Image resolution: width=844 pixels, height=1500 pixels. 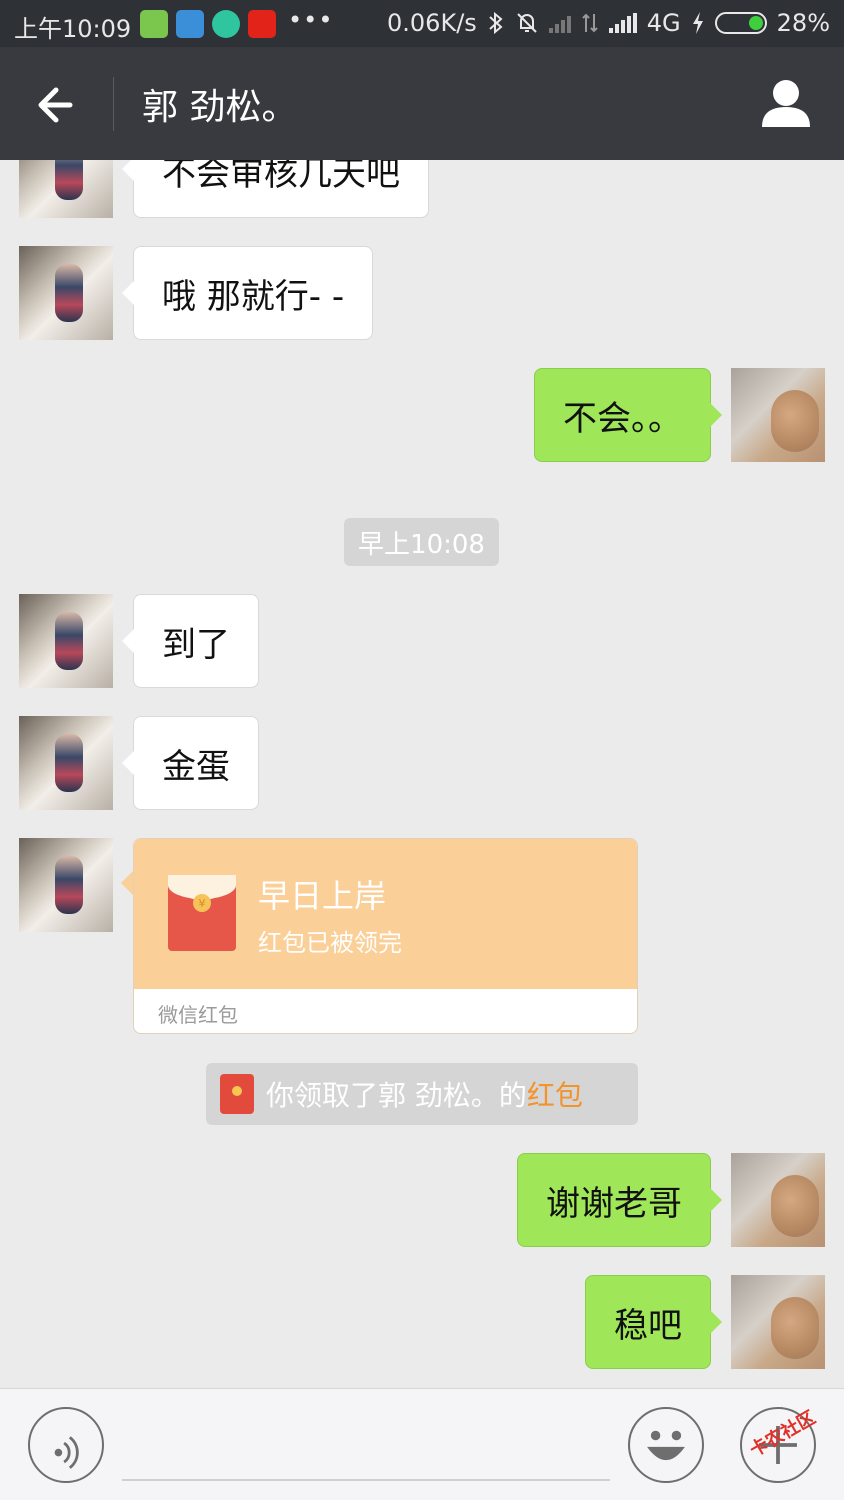 What do you see at coordinates (421, 542) in the screenshot?
I see `message-timestamp: 早上10:08` at bounding box center [421, 542].